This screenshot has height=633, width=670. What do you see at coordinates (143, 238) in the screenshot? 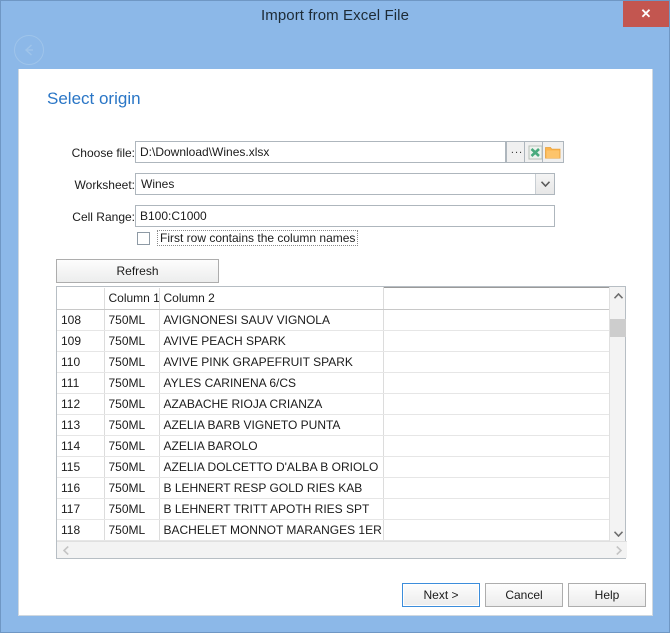
I see `checkbox-box` at bounding box center [143, 238].